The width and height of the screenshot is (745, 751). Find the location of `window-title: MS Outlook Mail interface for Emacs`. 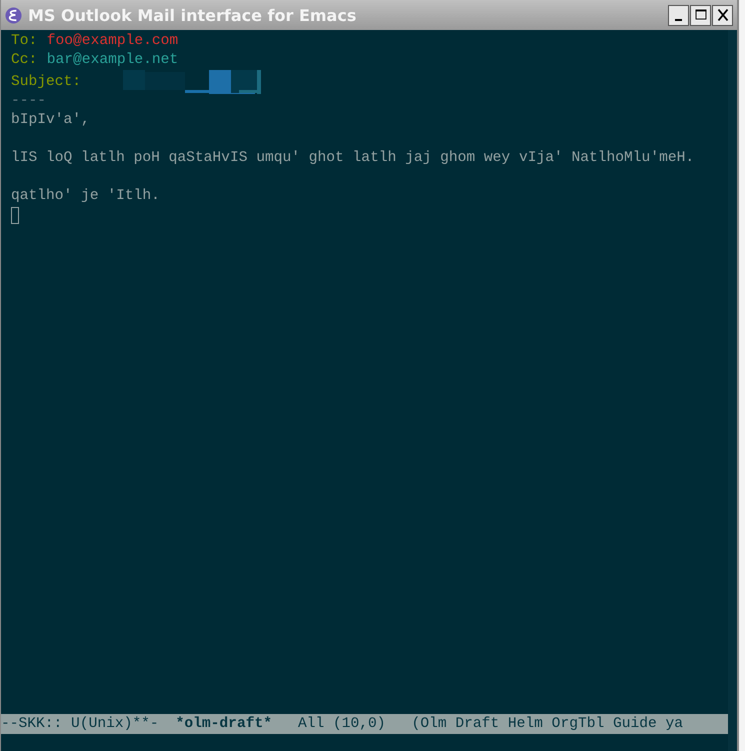

window-title: MS Outlook Mail interface for Emacs is located at coordinates (193, 15).